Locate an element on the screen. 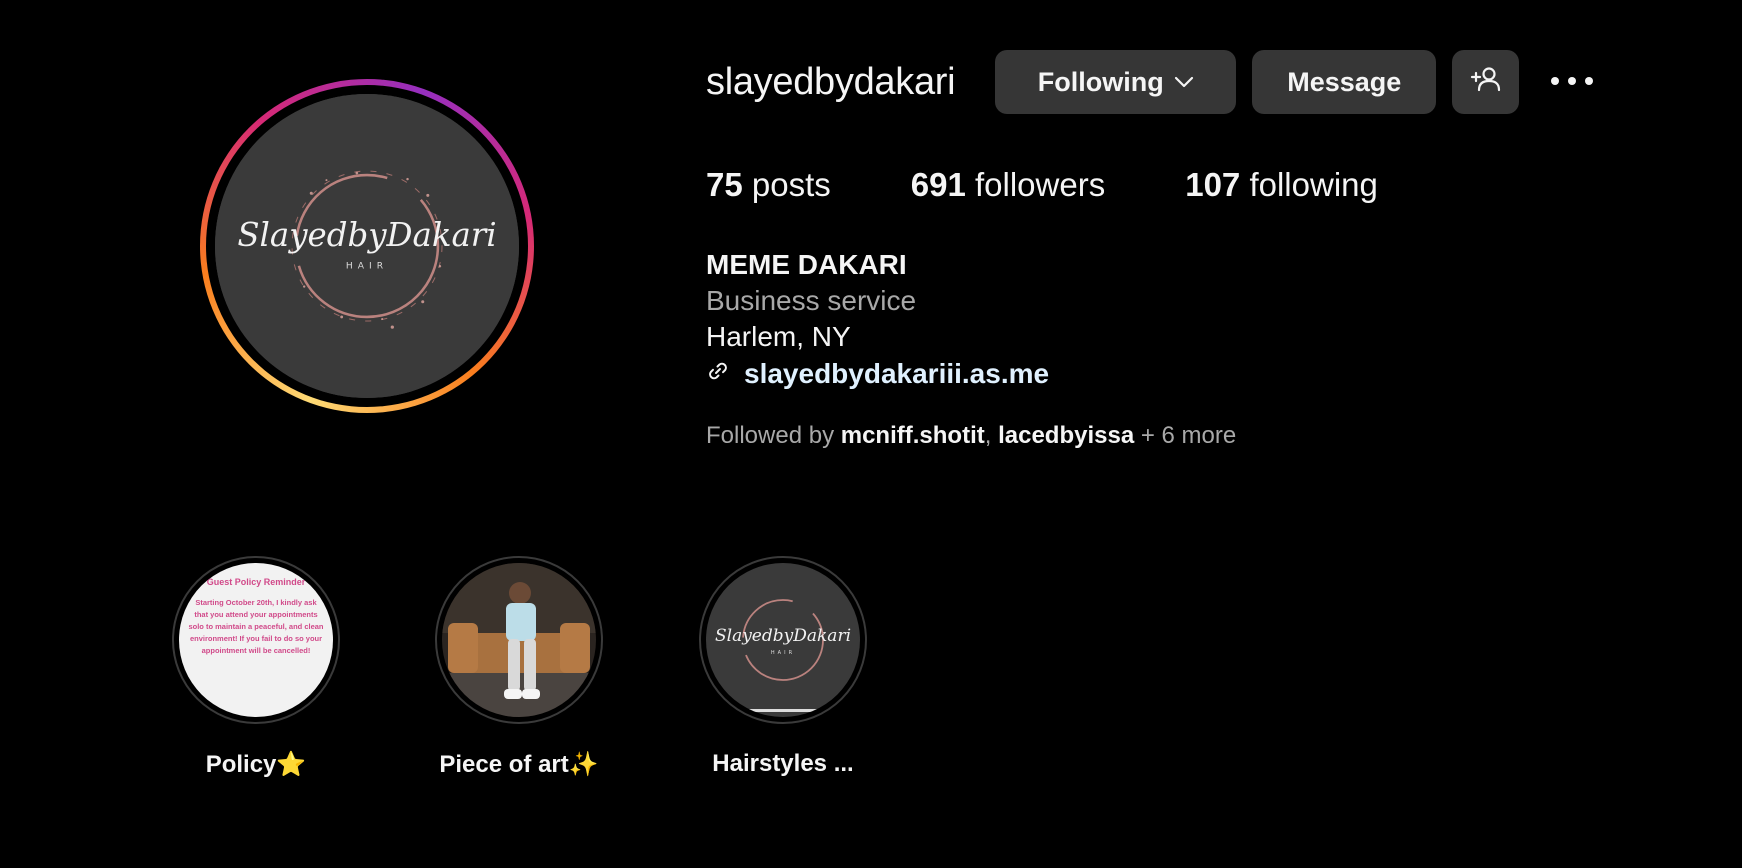 Image resolution: width=1742 pixels, height=868 pixels. followed-by-prefix: Followed by is located at coordinates (773, 435).